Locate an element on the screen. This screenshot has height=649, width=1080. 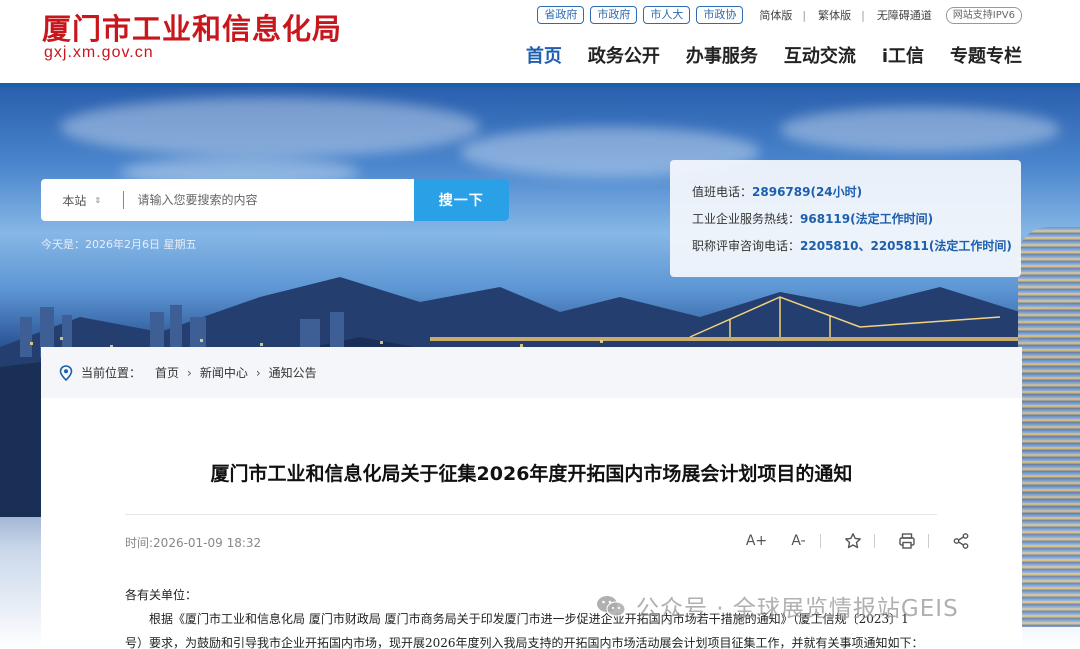
watermark-text: 公众号 · 全球展览情报站GEIS is located at coordinates (797, 609).